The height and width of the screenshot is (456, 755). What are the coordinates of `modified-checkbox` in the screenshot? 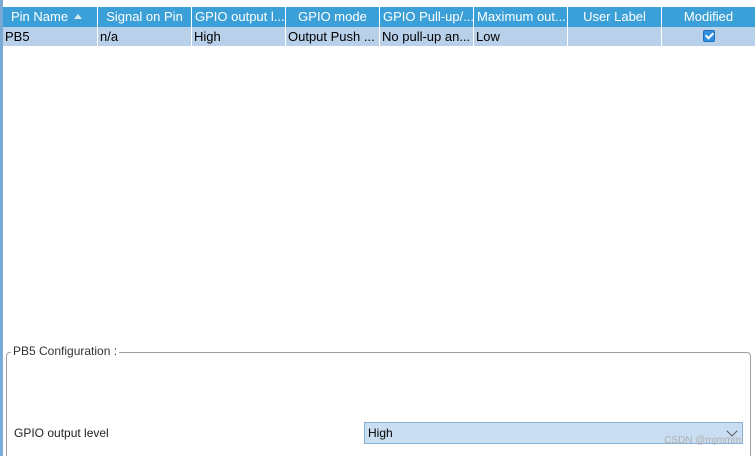 It's located at (708, 36).